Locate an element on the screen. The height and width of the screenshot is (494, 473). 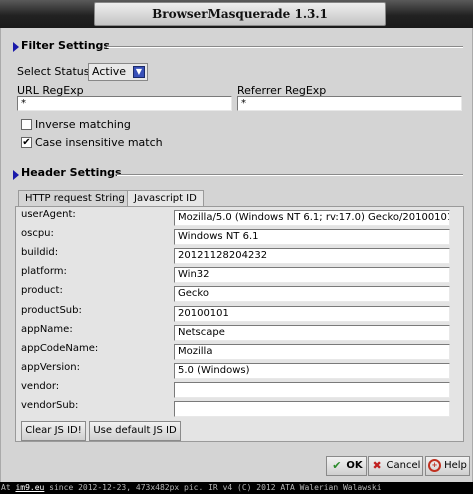
filter-section-divider is located at coordinates (285, 47).